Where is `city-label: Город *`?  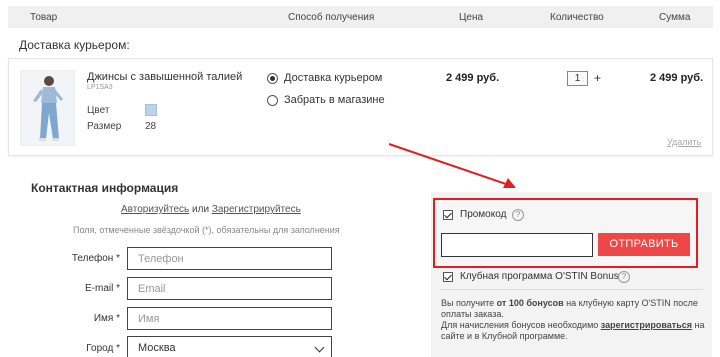 city-label: Город * is located at coordinates (103, 348).